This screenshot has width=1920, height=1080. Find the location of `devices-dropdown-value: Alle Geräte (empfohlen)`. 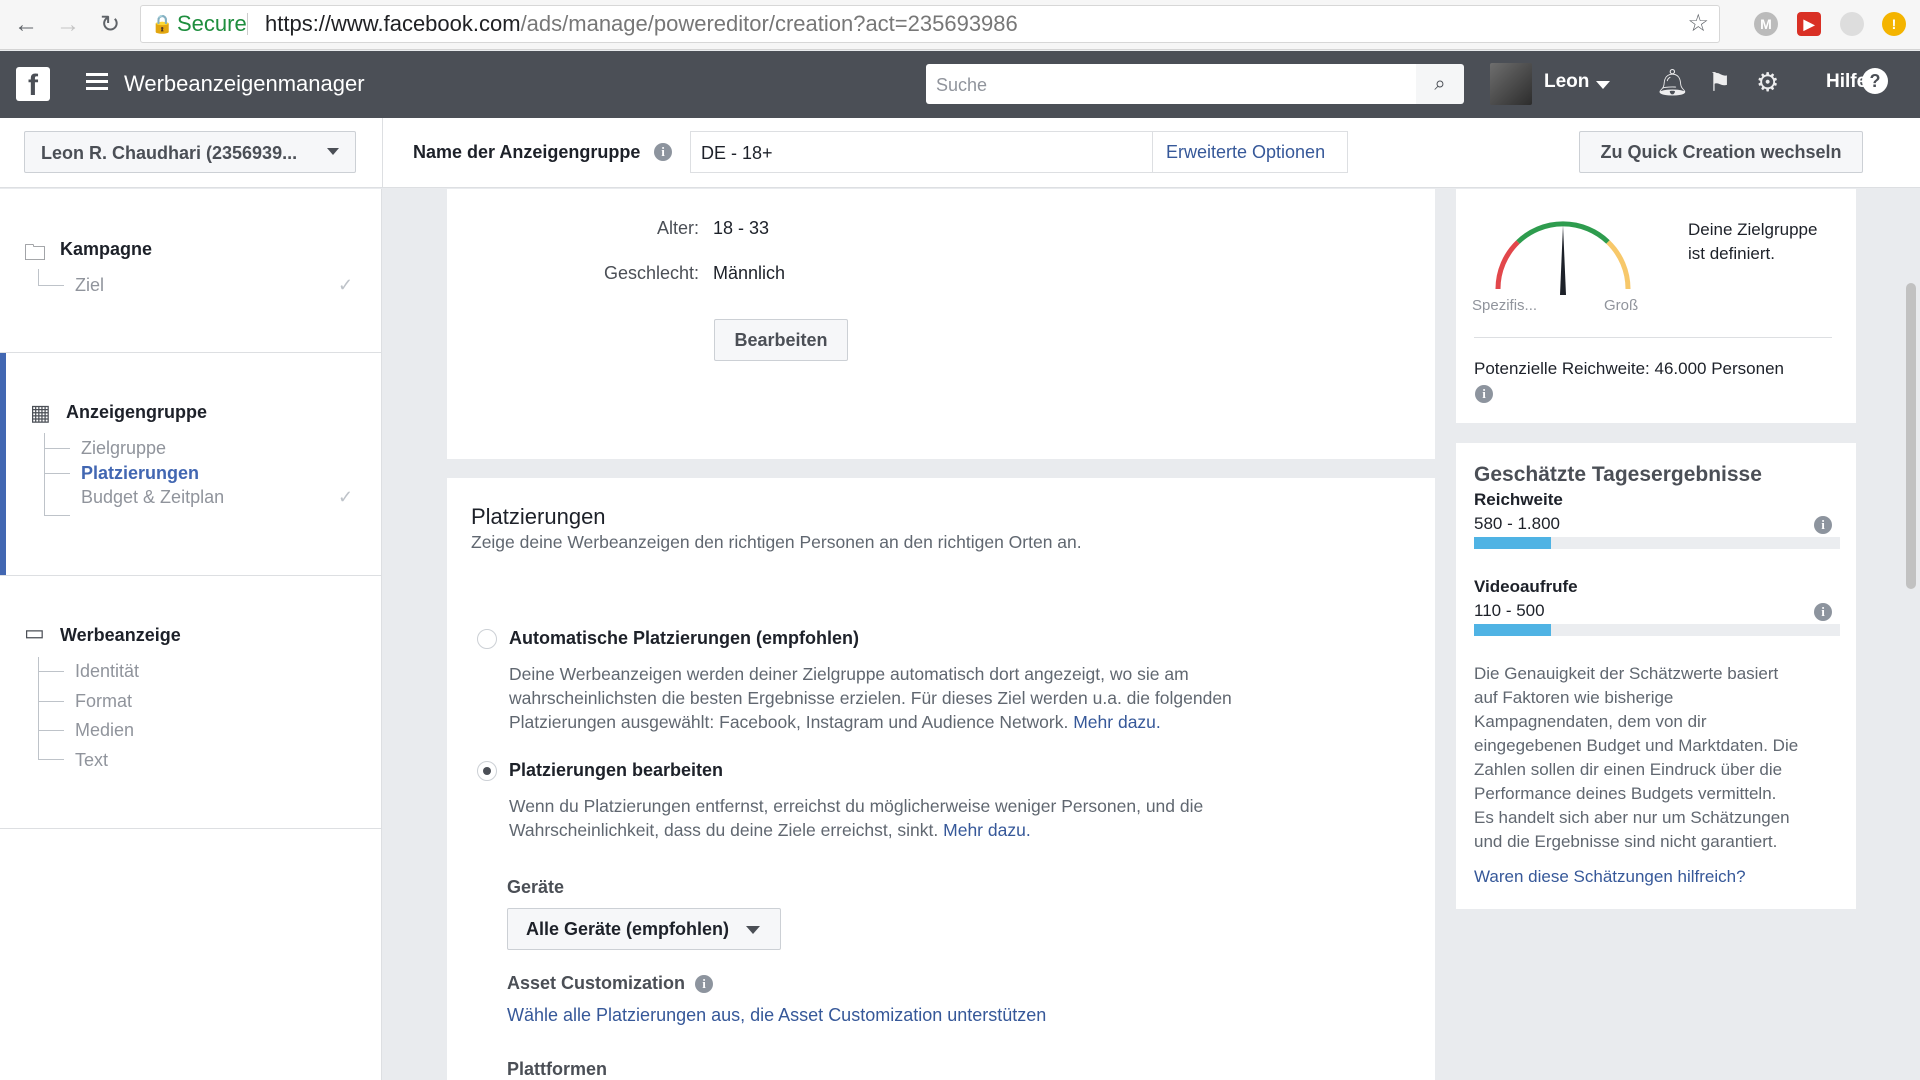

devices-dropdown-value: Alle Geräte (empfohlen) is located at coordinates (628, 929).